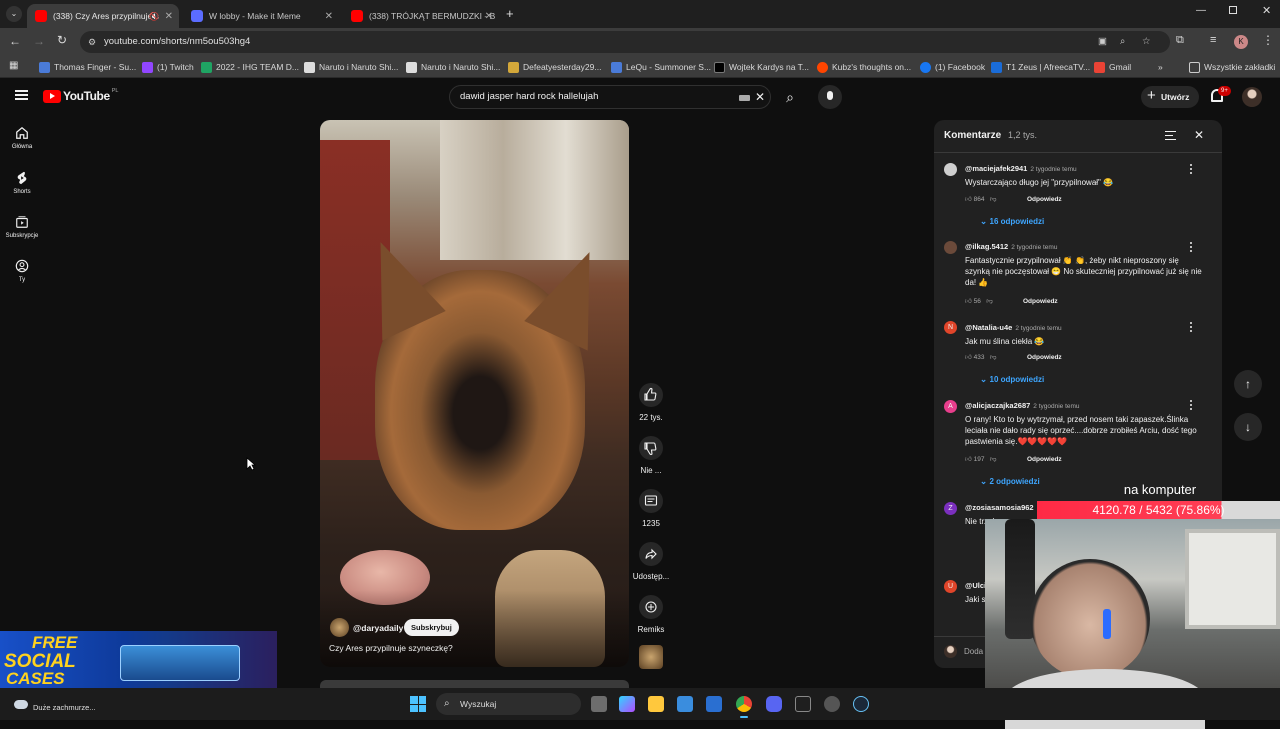 This screenshot has width=1280, height=729. Describe the element at coordinates (973, 651) in the screenshot. I see `add-comment-input: Doda` at that location.